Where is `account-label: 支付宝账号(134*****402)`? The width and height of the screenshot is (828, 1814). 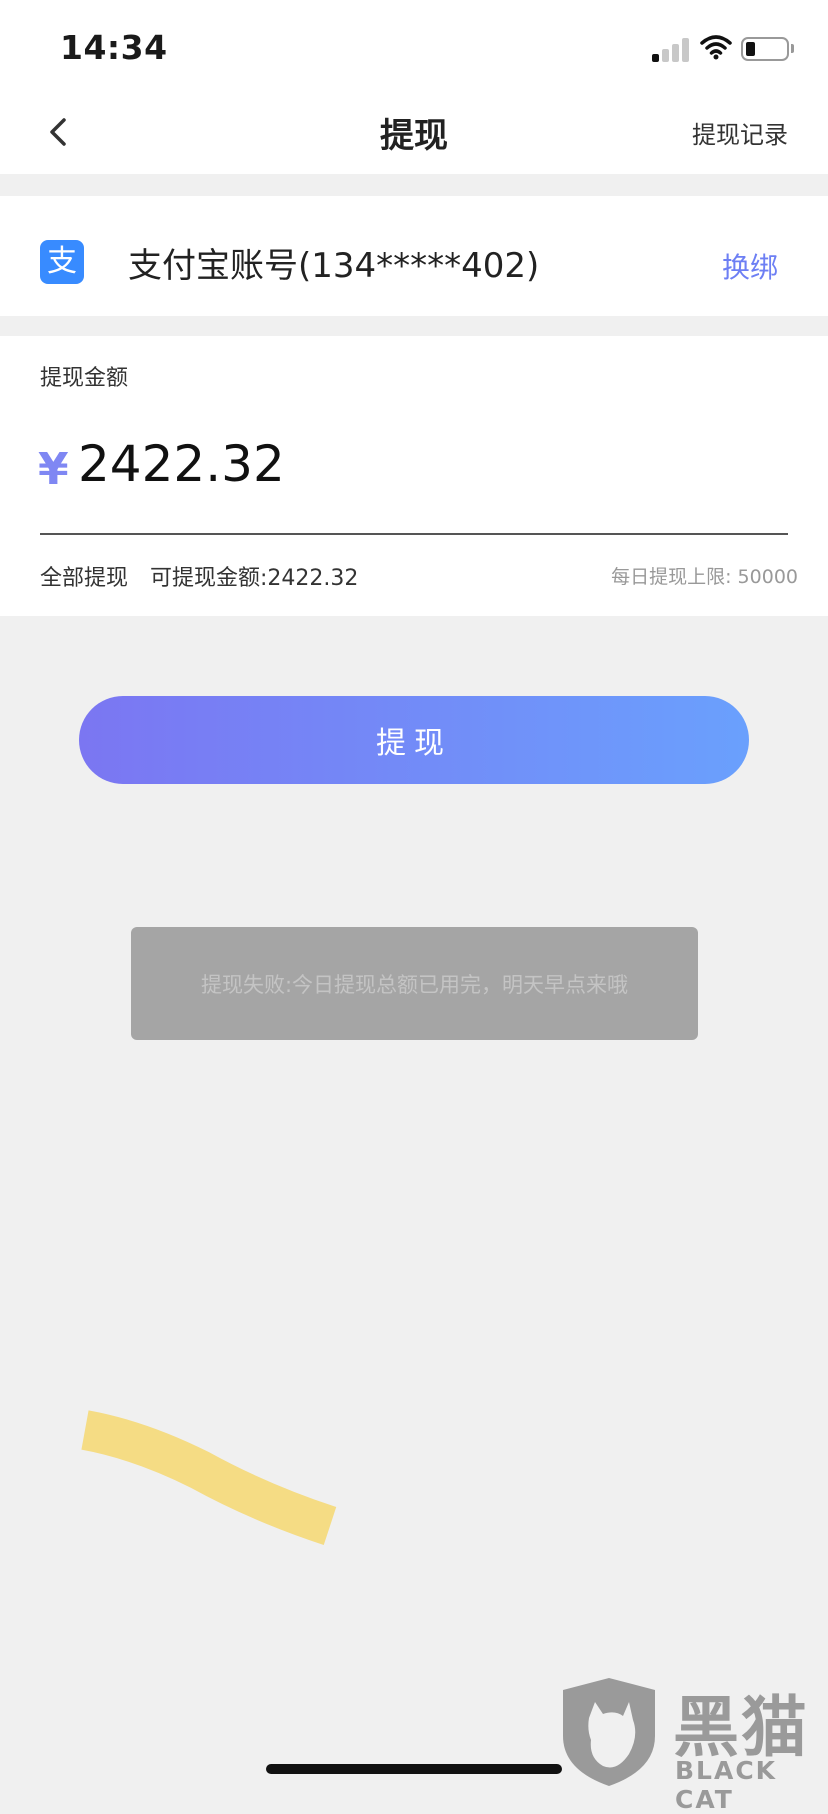 account-label: 支付宝账号(134*****402) is located at coordinates (334, 266).